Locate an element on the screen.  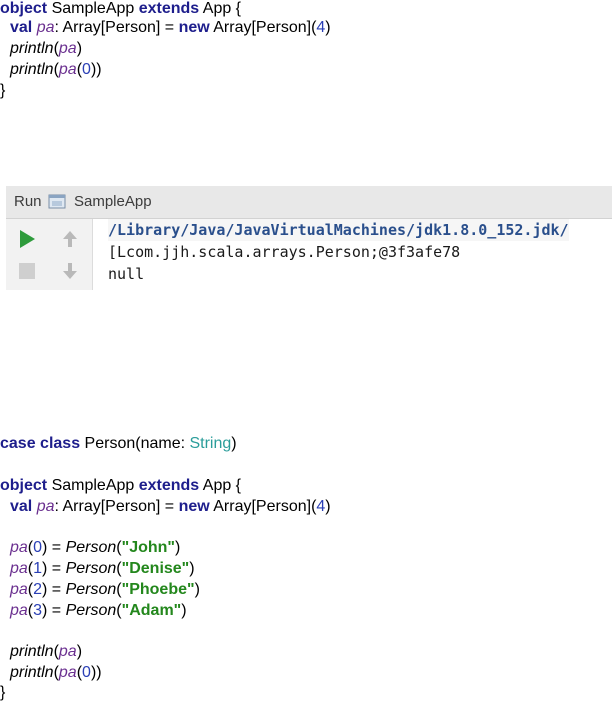
arrow-up-icon is located at coordinates (70, 239).